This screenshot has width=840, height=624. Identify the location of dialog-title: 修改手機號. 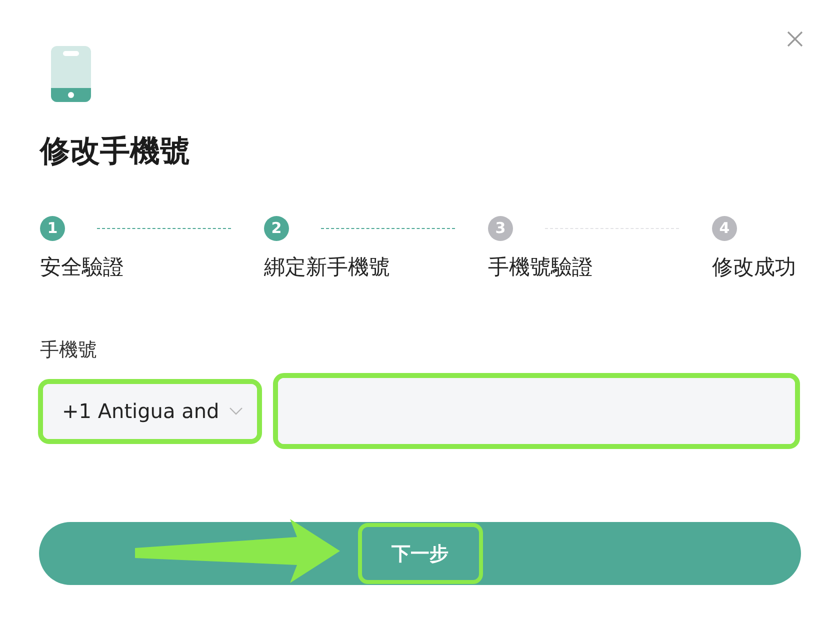
(115, 152).